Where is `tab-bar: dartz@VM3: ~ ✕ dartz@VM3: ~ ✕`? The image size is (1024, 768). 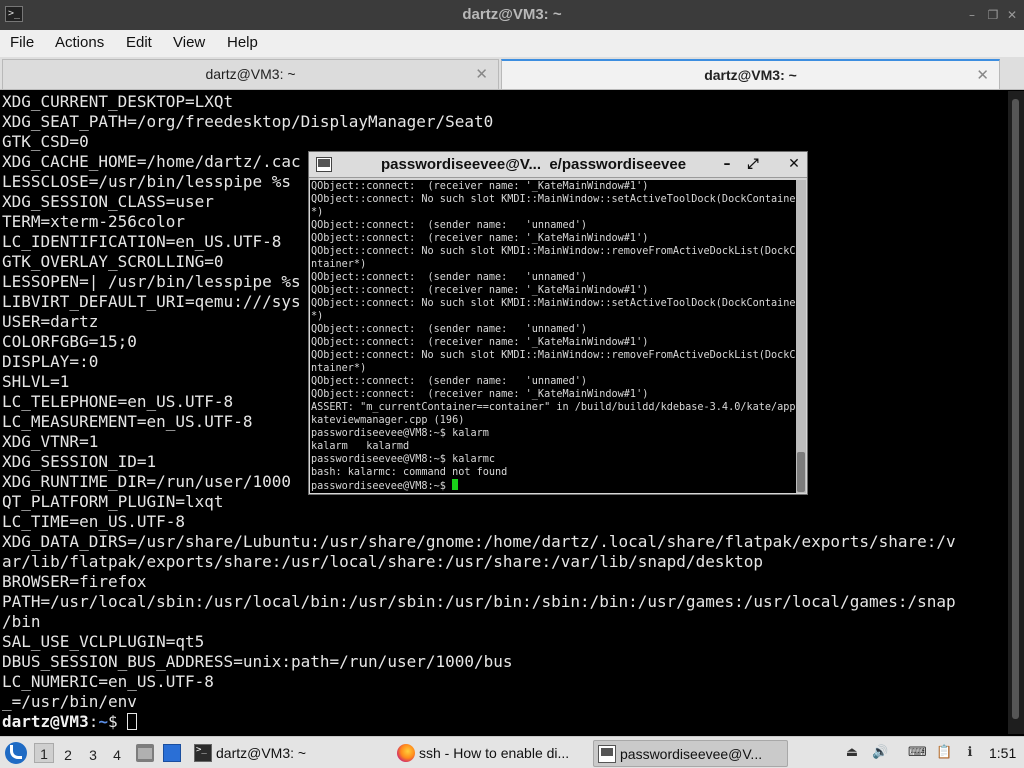
tab-bar: dartz@VM3: ~ ✕ dartz@VM3: ~ ✕ is located at coordinates (512, 73).